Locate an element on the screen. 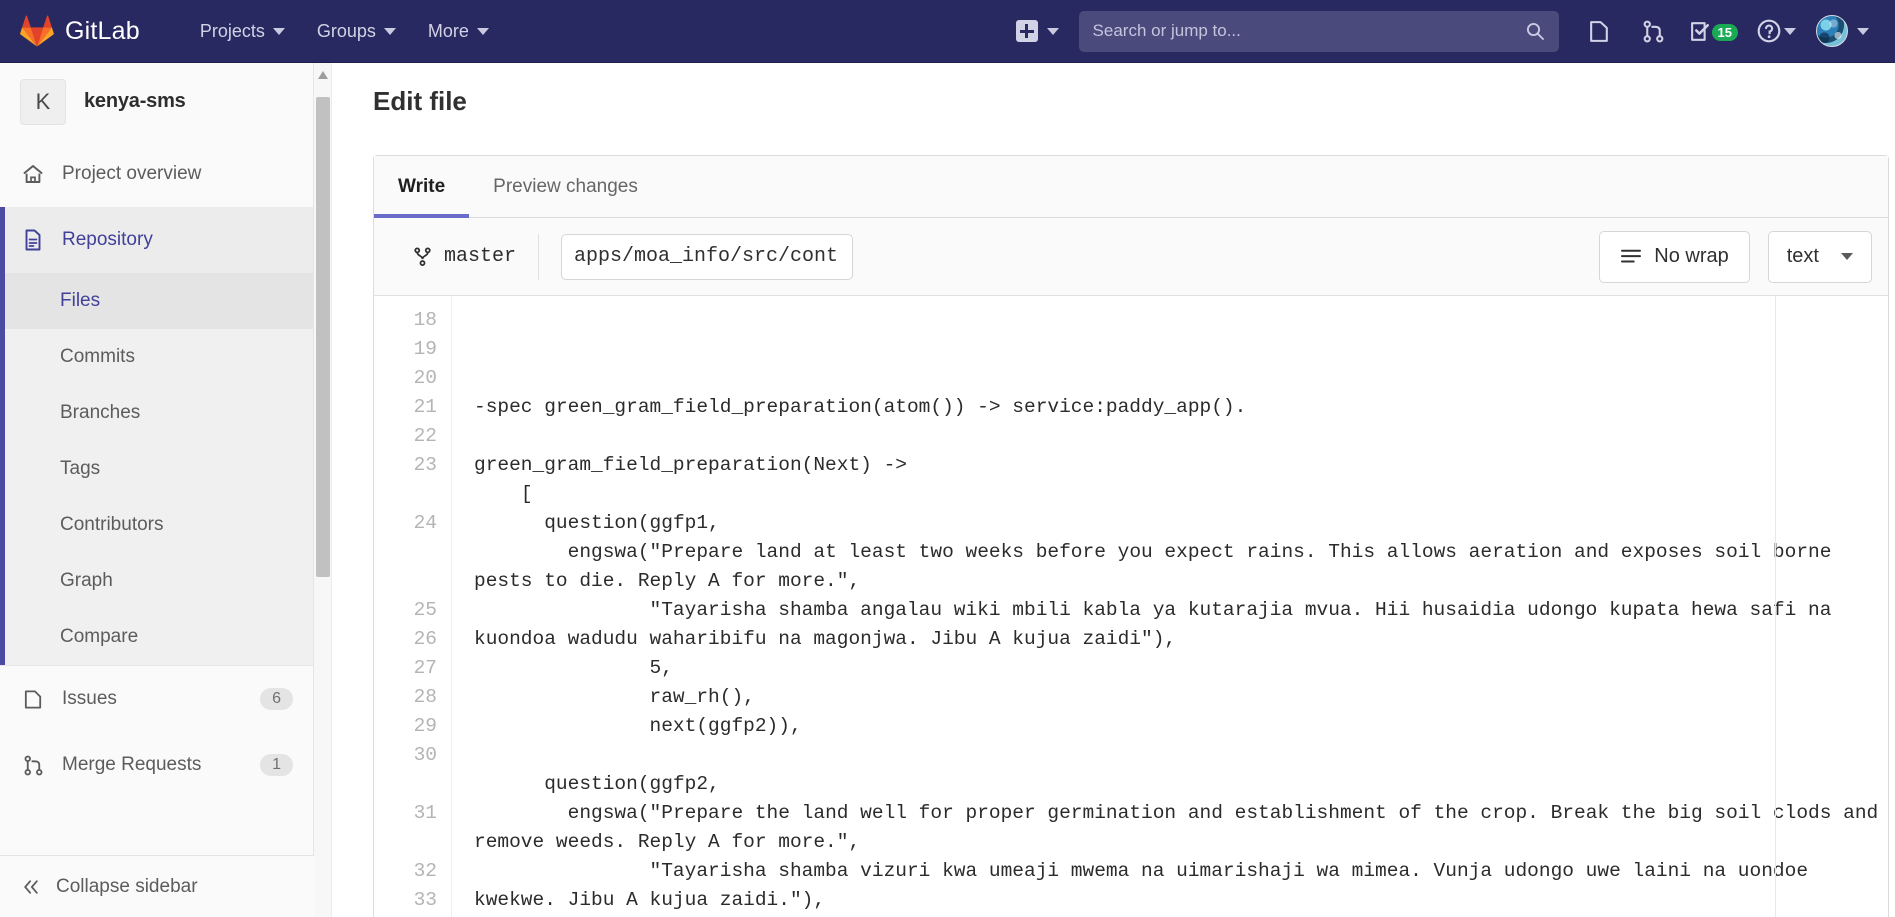 The image size is (1895, 917). code-line: question(ggfp1, is located at coordinates (597, 523).